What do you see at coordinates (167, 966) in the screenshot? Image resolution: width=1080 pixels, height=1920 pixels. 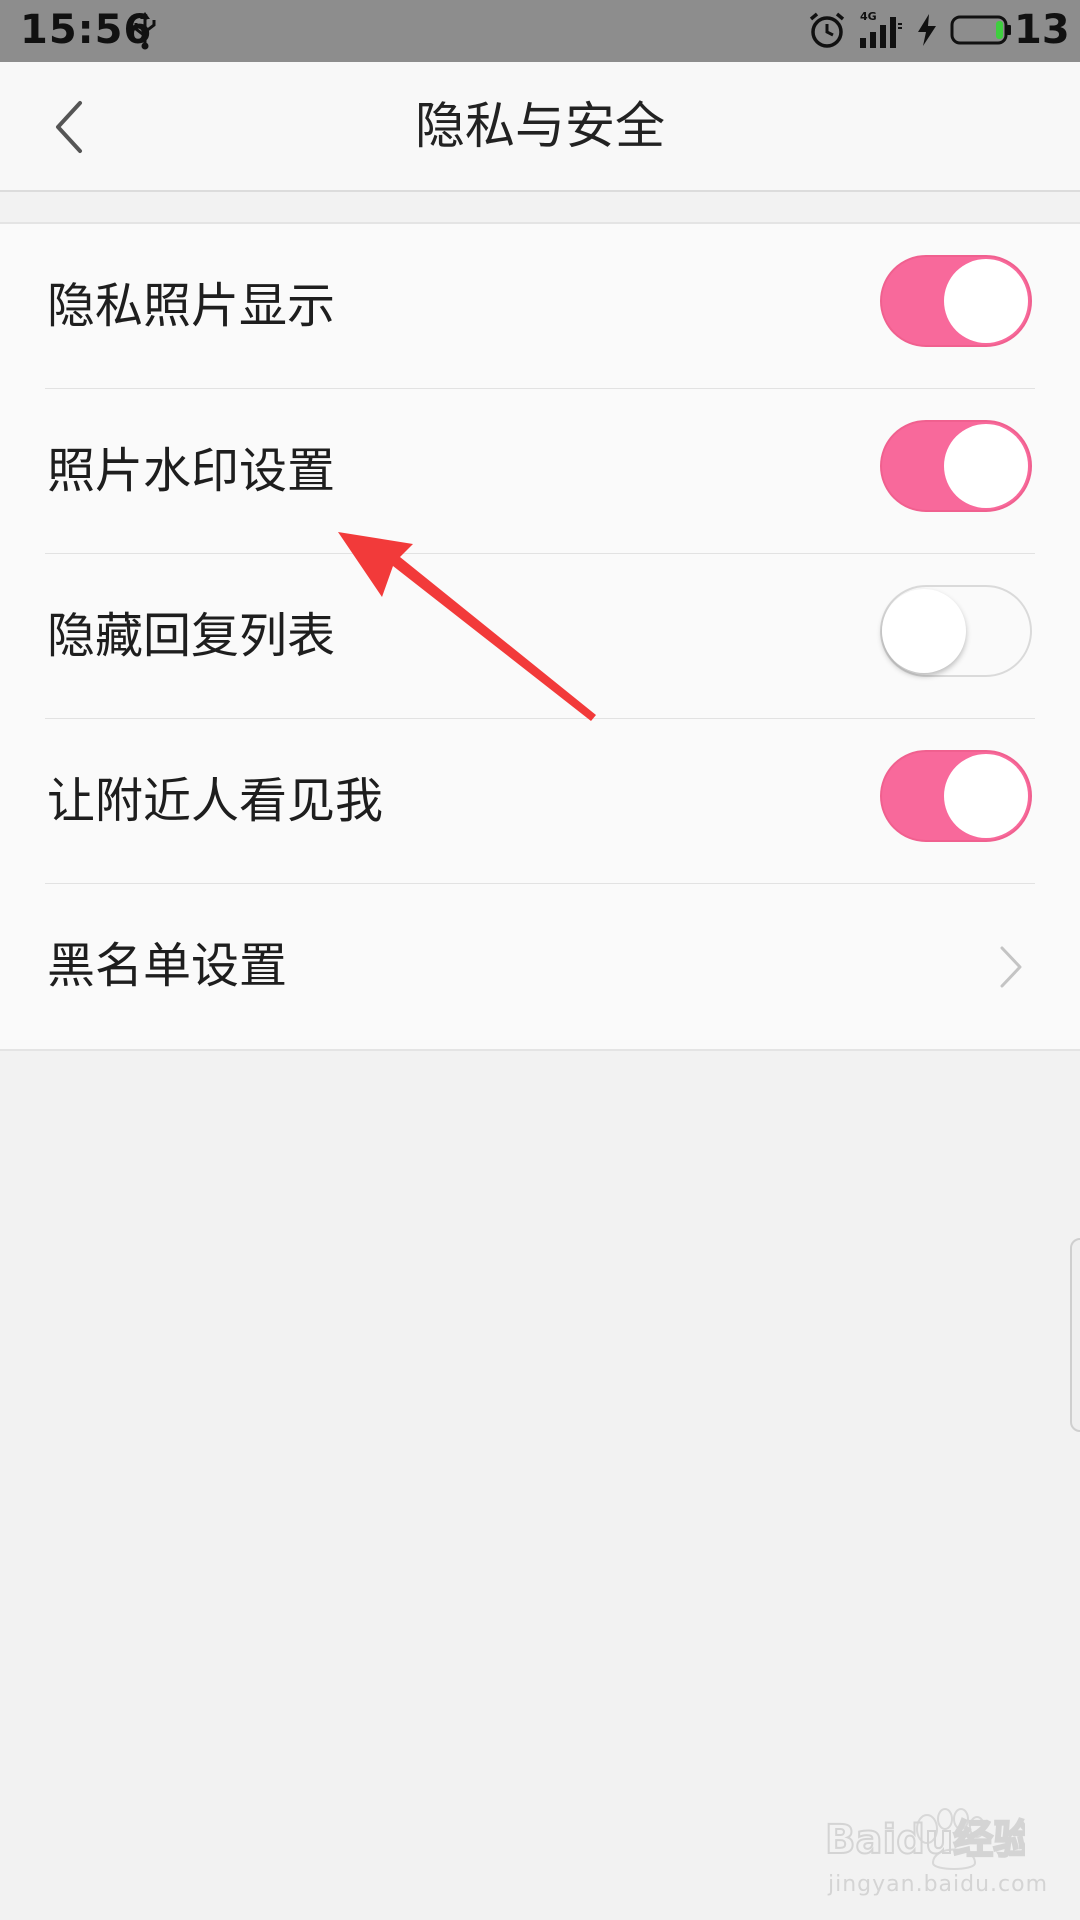 I see `setting-label: 黑名单设置` at bounding box center [167, 966].